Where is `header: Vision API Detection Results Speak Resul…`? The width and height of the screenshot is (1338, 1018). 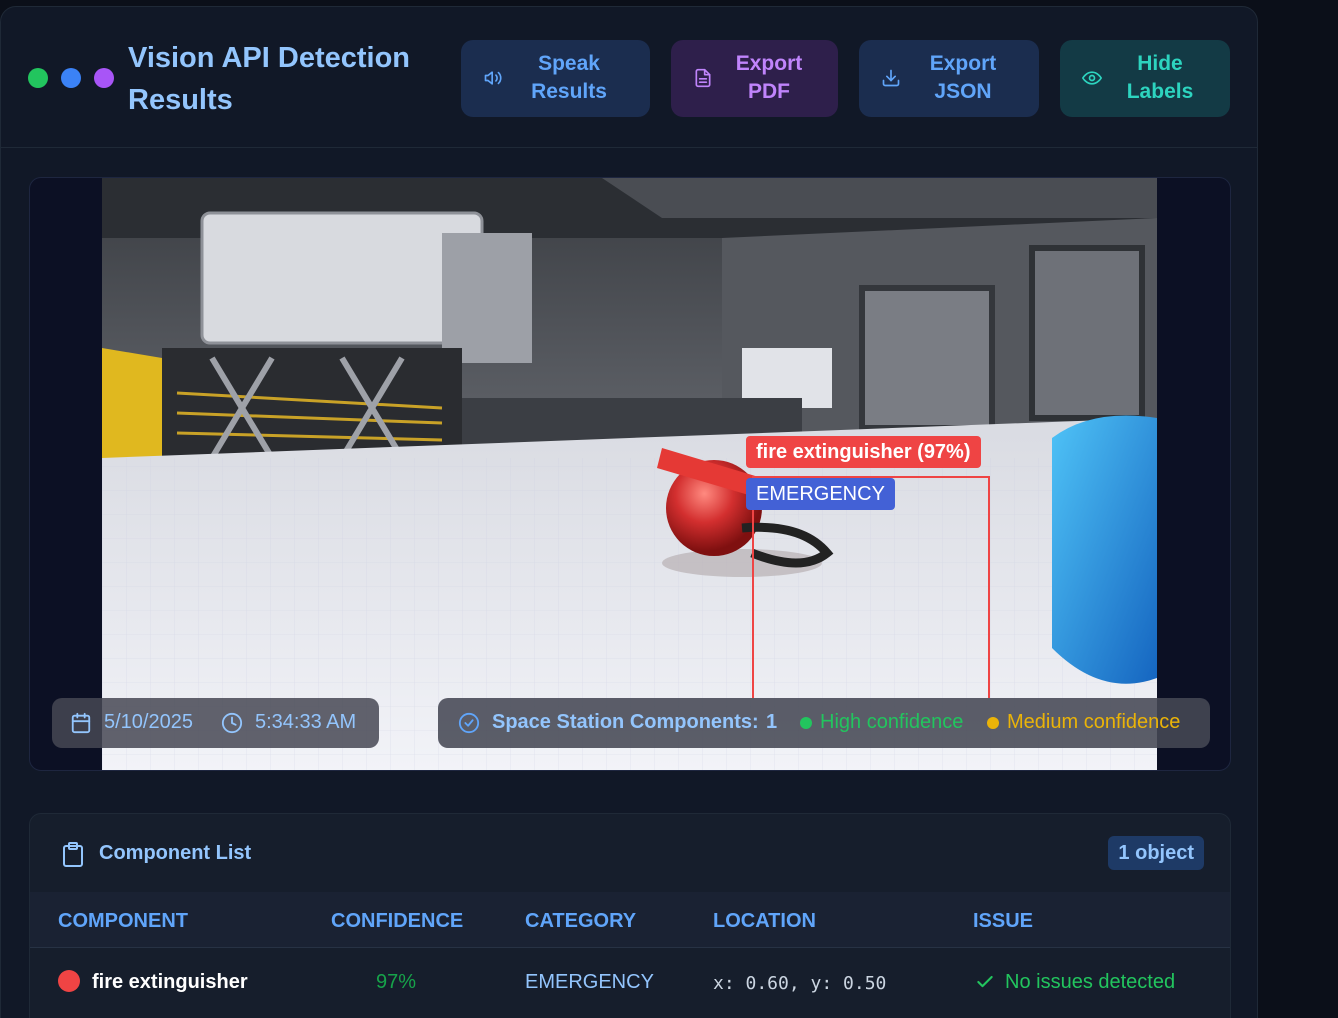 header: Vision API Detection Results Speak Resul… is located at coordinates (629, 77).